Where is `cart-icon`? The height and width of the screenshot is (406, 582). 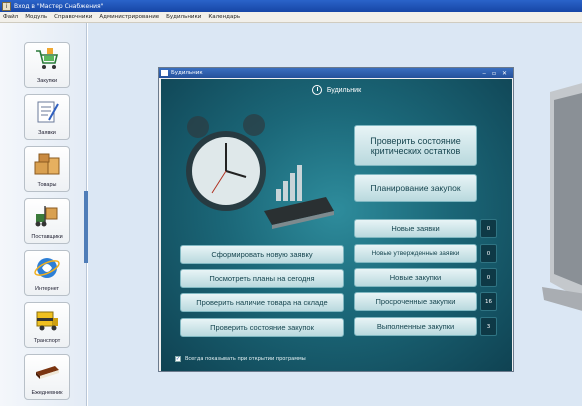 cart-icon is located at coordinates (47, 58).